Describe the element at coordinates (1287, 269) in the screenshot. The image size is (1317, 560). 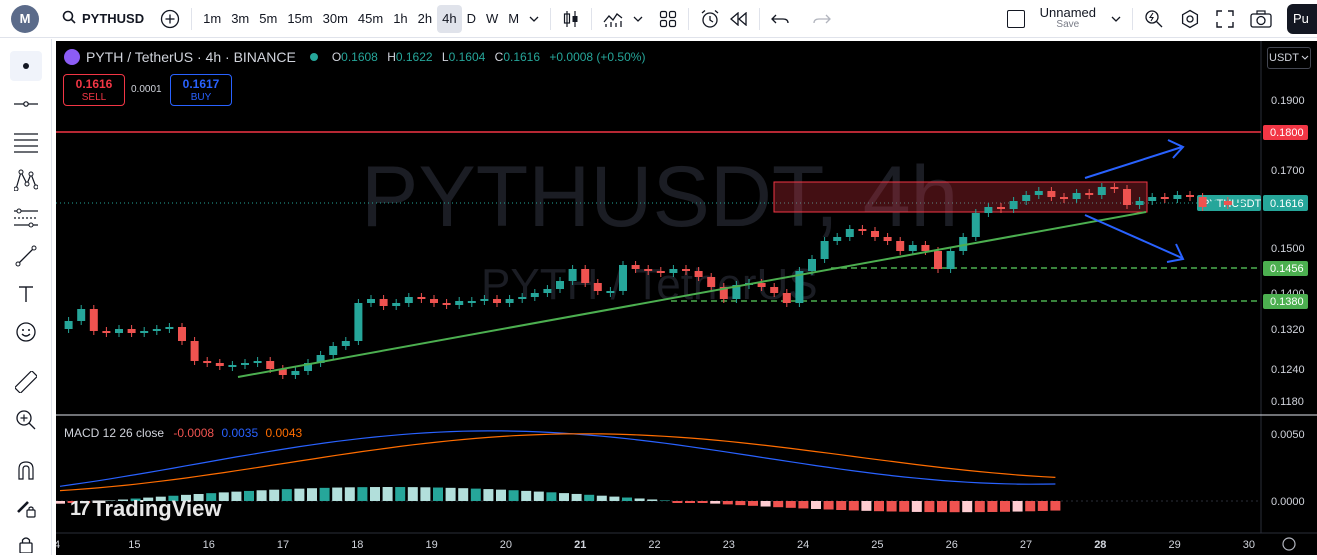
I see `support-badge-1-label: 0.1456` at that location.